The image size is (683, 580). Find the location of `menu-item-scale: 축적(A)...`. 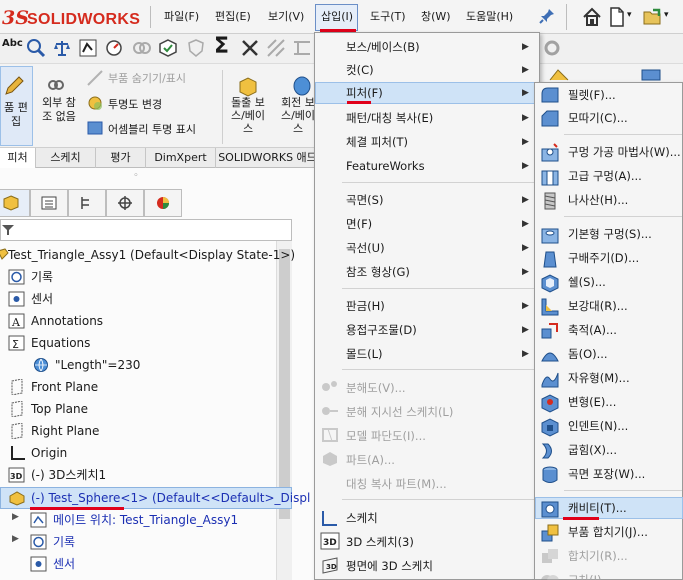

menu-item-scale: 축적(A)... is located at coordinates (592, 330).